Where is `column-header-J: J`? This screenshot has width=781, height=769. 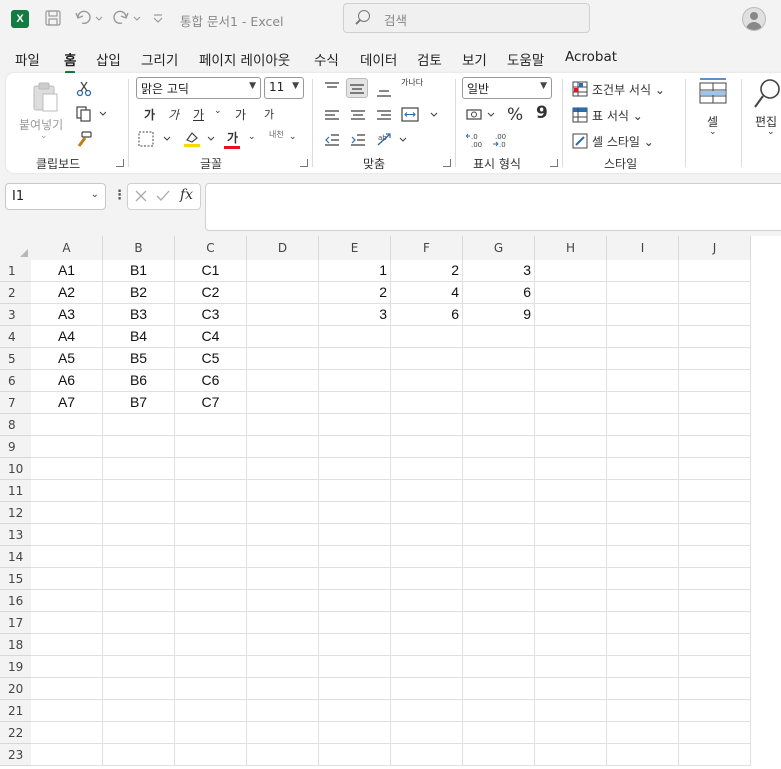
column-header-J: J is located at coordinates (715, 248).